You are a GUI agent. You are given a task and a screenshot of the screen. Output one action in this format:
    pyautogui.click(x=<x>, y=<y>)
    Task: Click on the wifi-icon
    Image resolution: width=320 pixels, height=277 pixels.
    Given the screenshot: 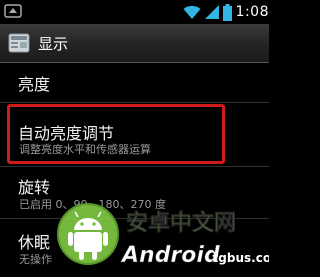 What is the action you would take?
    pyautogui.click(x=192, y=12)
    